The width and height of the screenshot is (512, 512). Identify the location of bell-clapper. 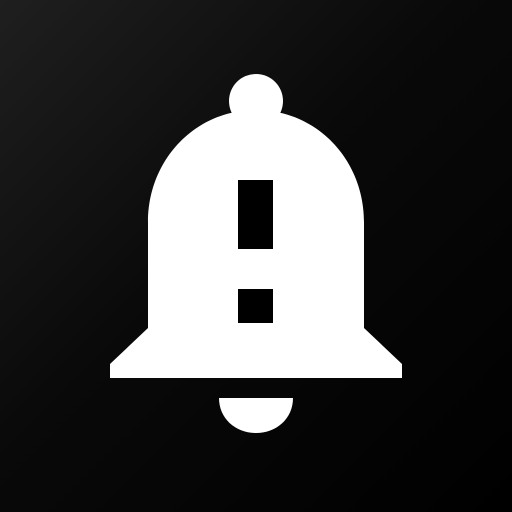
(256, 415).